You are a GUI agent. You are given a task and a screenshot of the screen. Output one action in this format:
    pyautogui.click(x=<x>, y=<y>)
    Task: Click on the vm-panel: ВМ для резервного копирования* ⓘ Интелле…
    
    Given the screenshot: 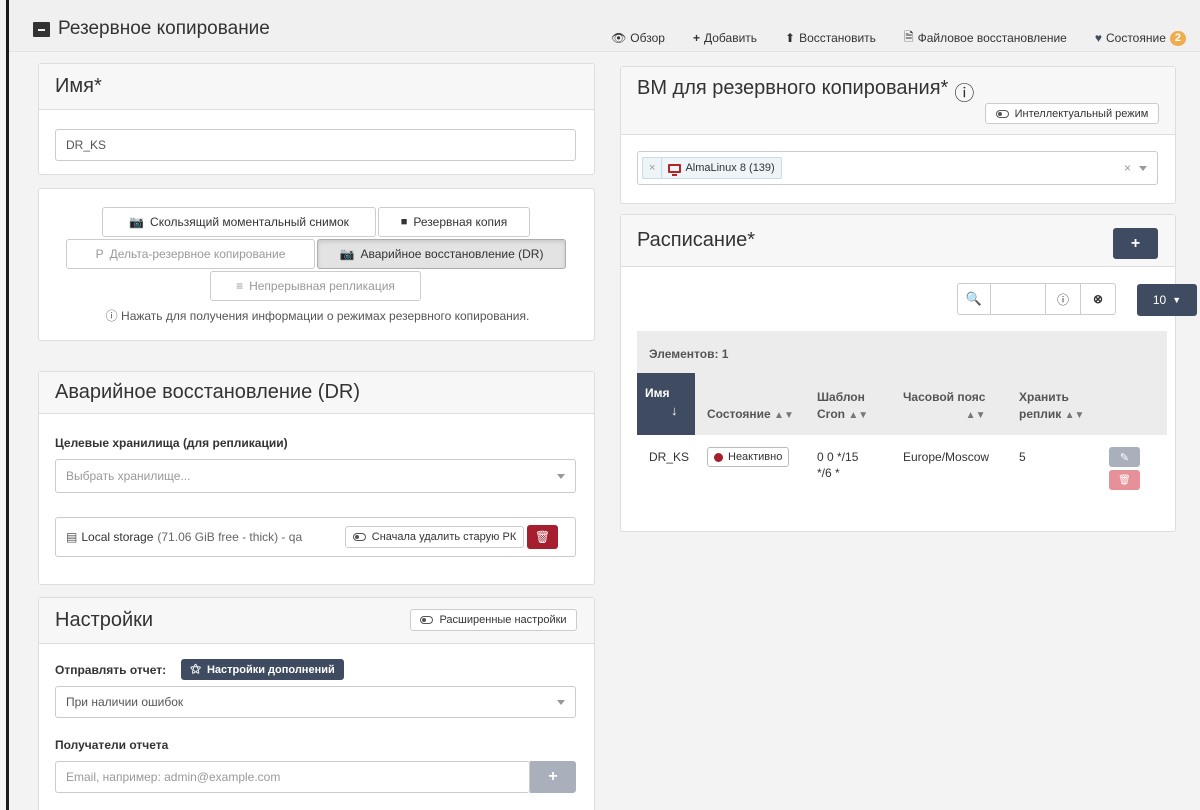 What is the action you would take?
    pyautogui.click(x=898, y=135)
    